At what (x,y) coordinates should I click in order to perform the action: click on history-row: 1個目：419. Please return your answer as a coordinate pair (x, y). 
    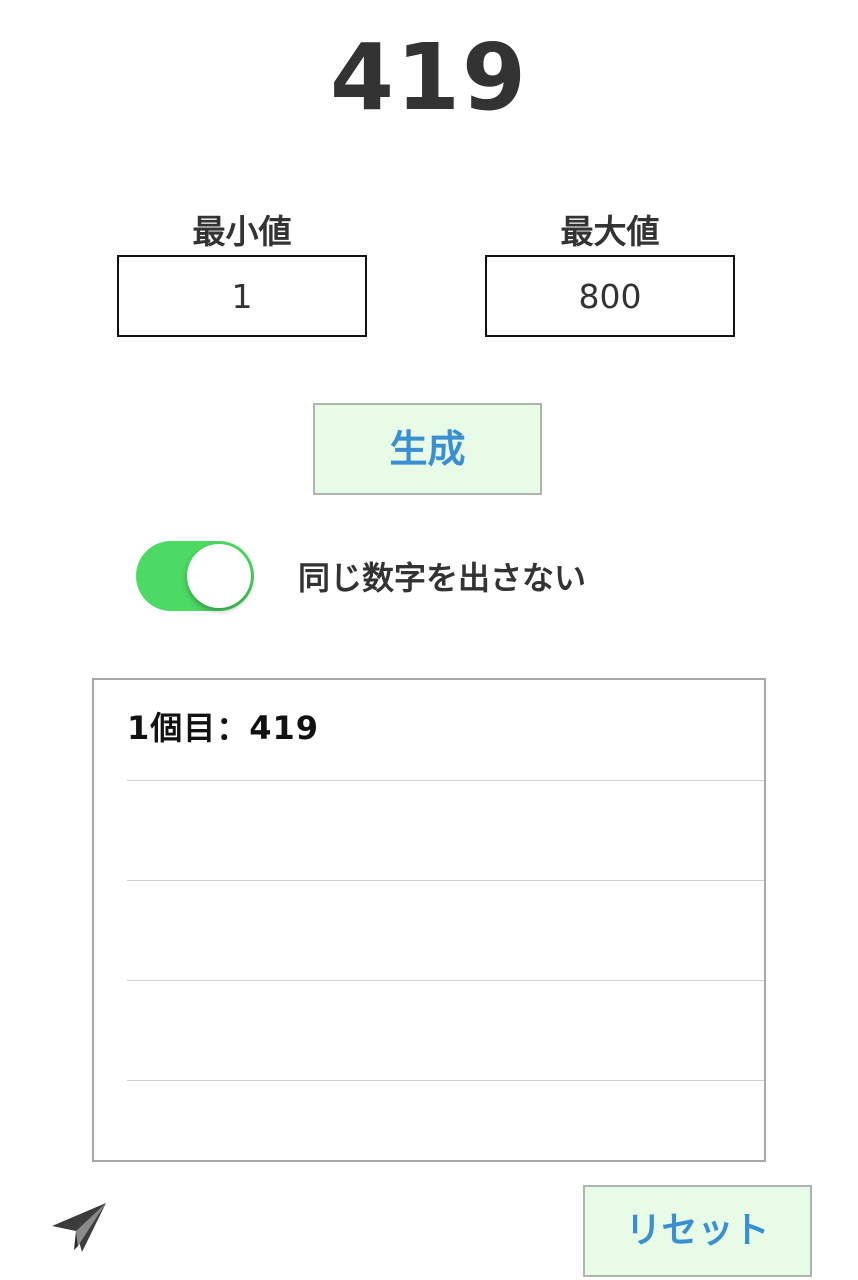
    Looking at the image, I should click on (445, 730).